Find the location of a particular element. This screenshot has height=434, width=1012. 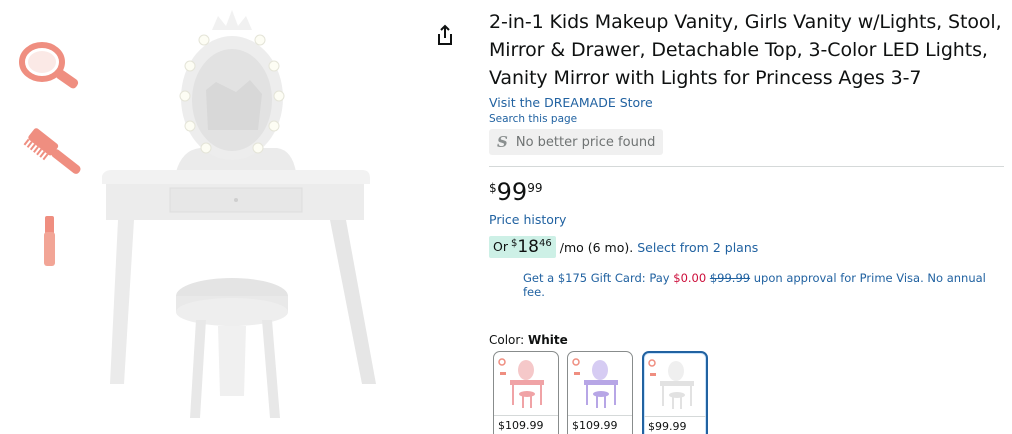

monthly-fraction: 46 is located at coordinates (545, 243).